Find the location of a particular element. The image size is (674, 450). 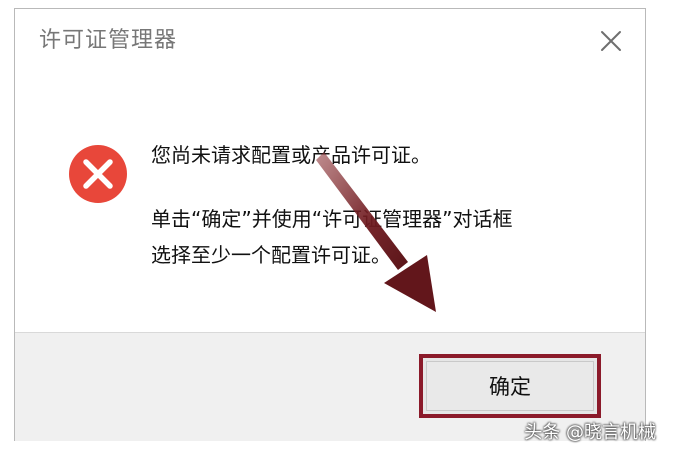

ok-button: 确定 is located at coordinates (510, 386).